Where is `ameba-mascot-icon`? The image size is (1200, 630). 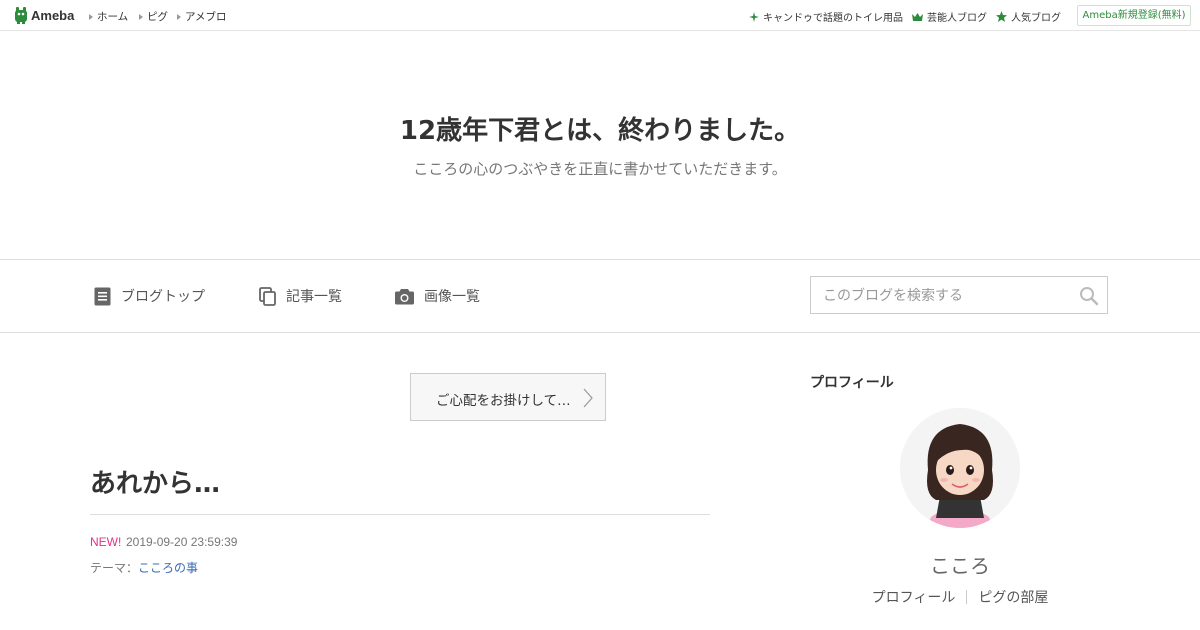
ameba-mascot-icon is located at coordinates (21, 15).